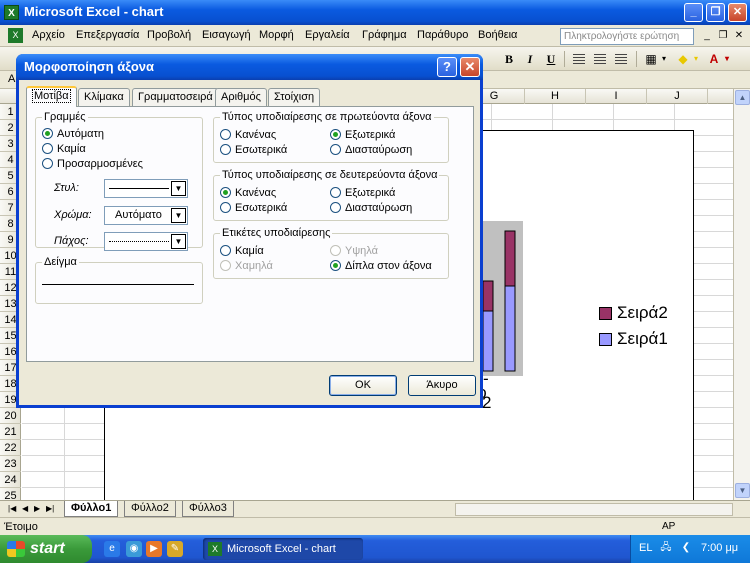 The image size is (750, 563). Describe the element at coordinates (104, 97) in the screenshot. I see `tab-scale: Κλίμακα` at that location.